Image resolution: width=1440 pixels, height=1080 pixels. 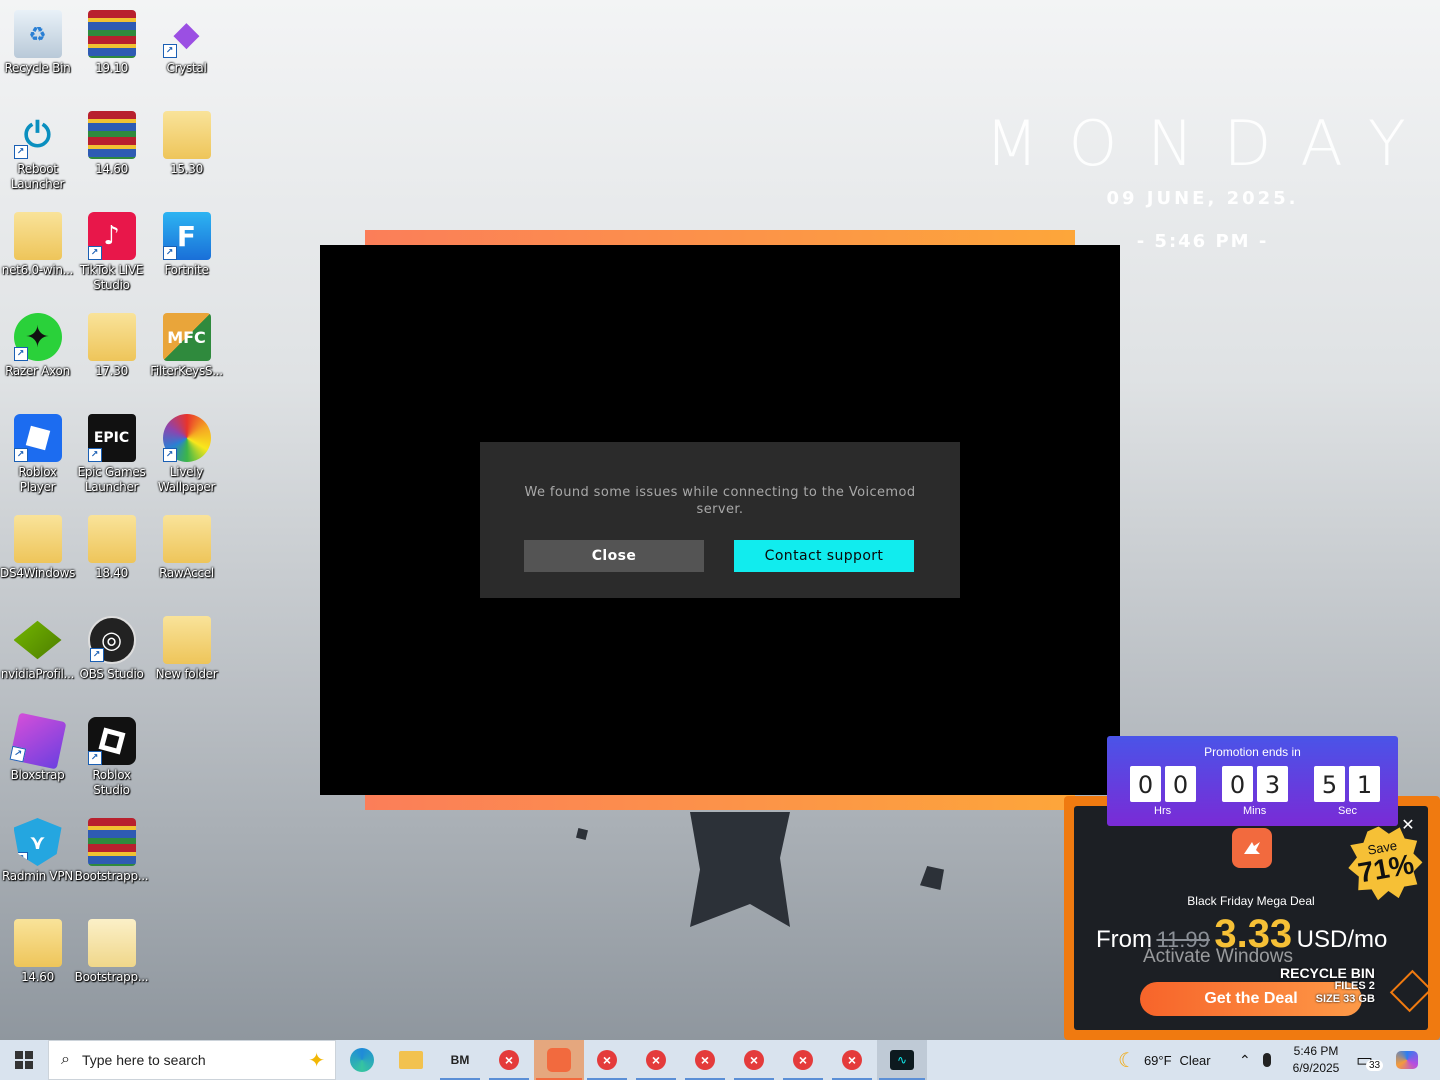 I want to click on desktop-icon-obs-studio: ◎ ↗ OBS Studio, so click(x=111, y=649).